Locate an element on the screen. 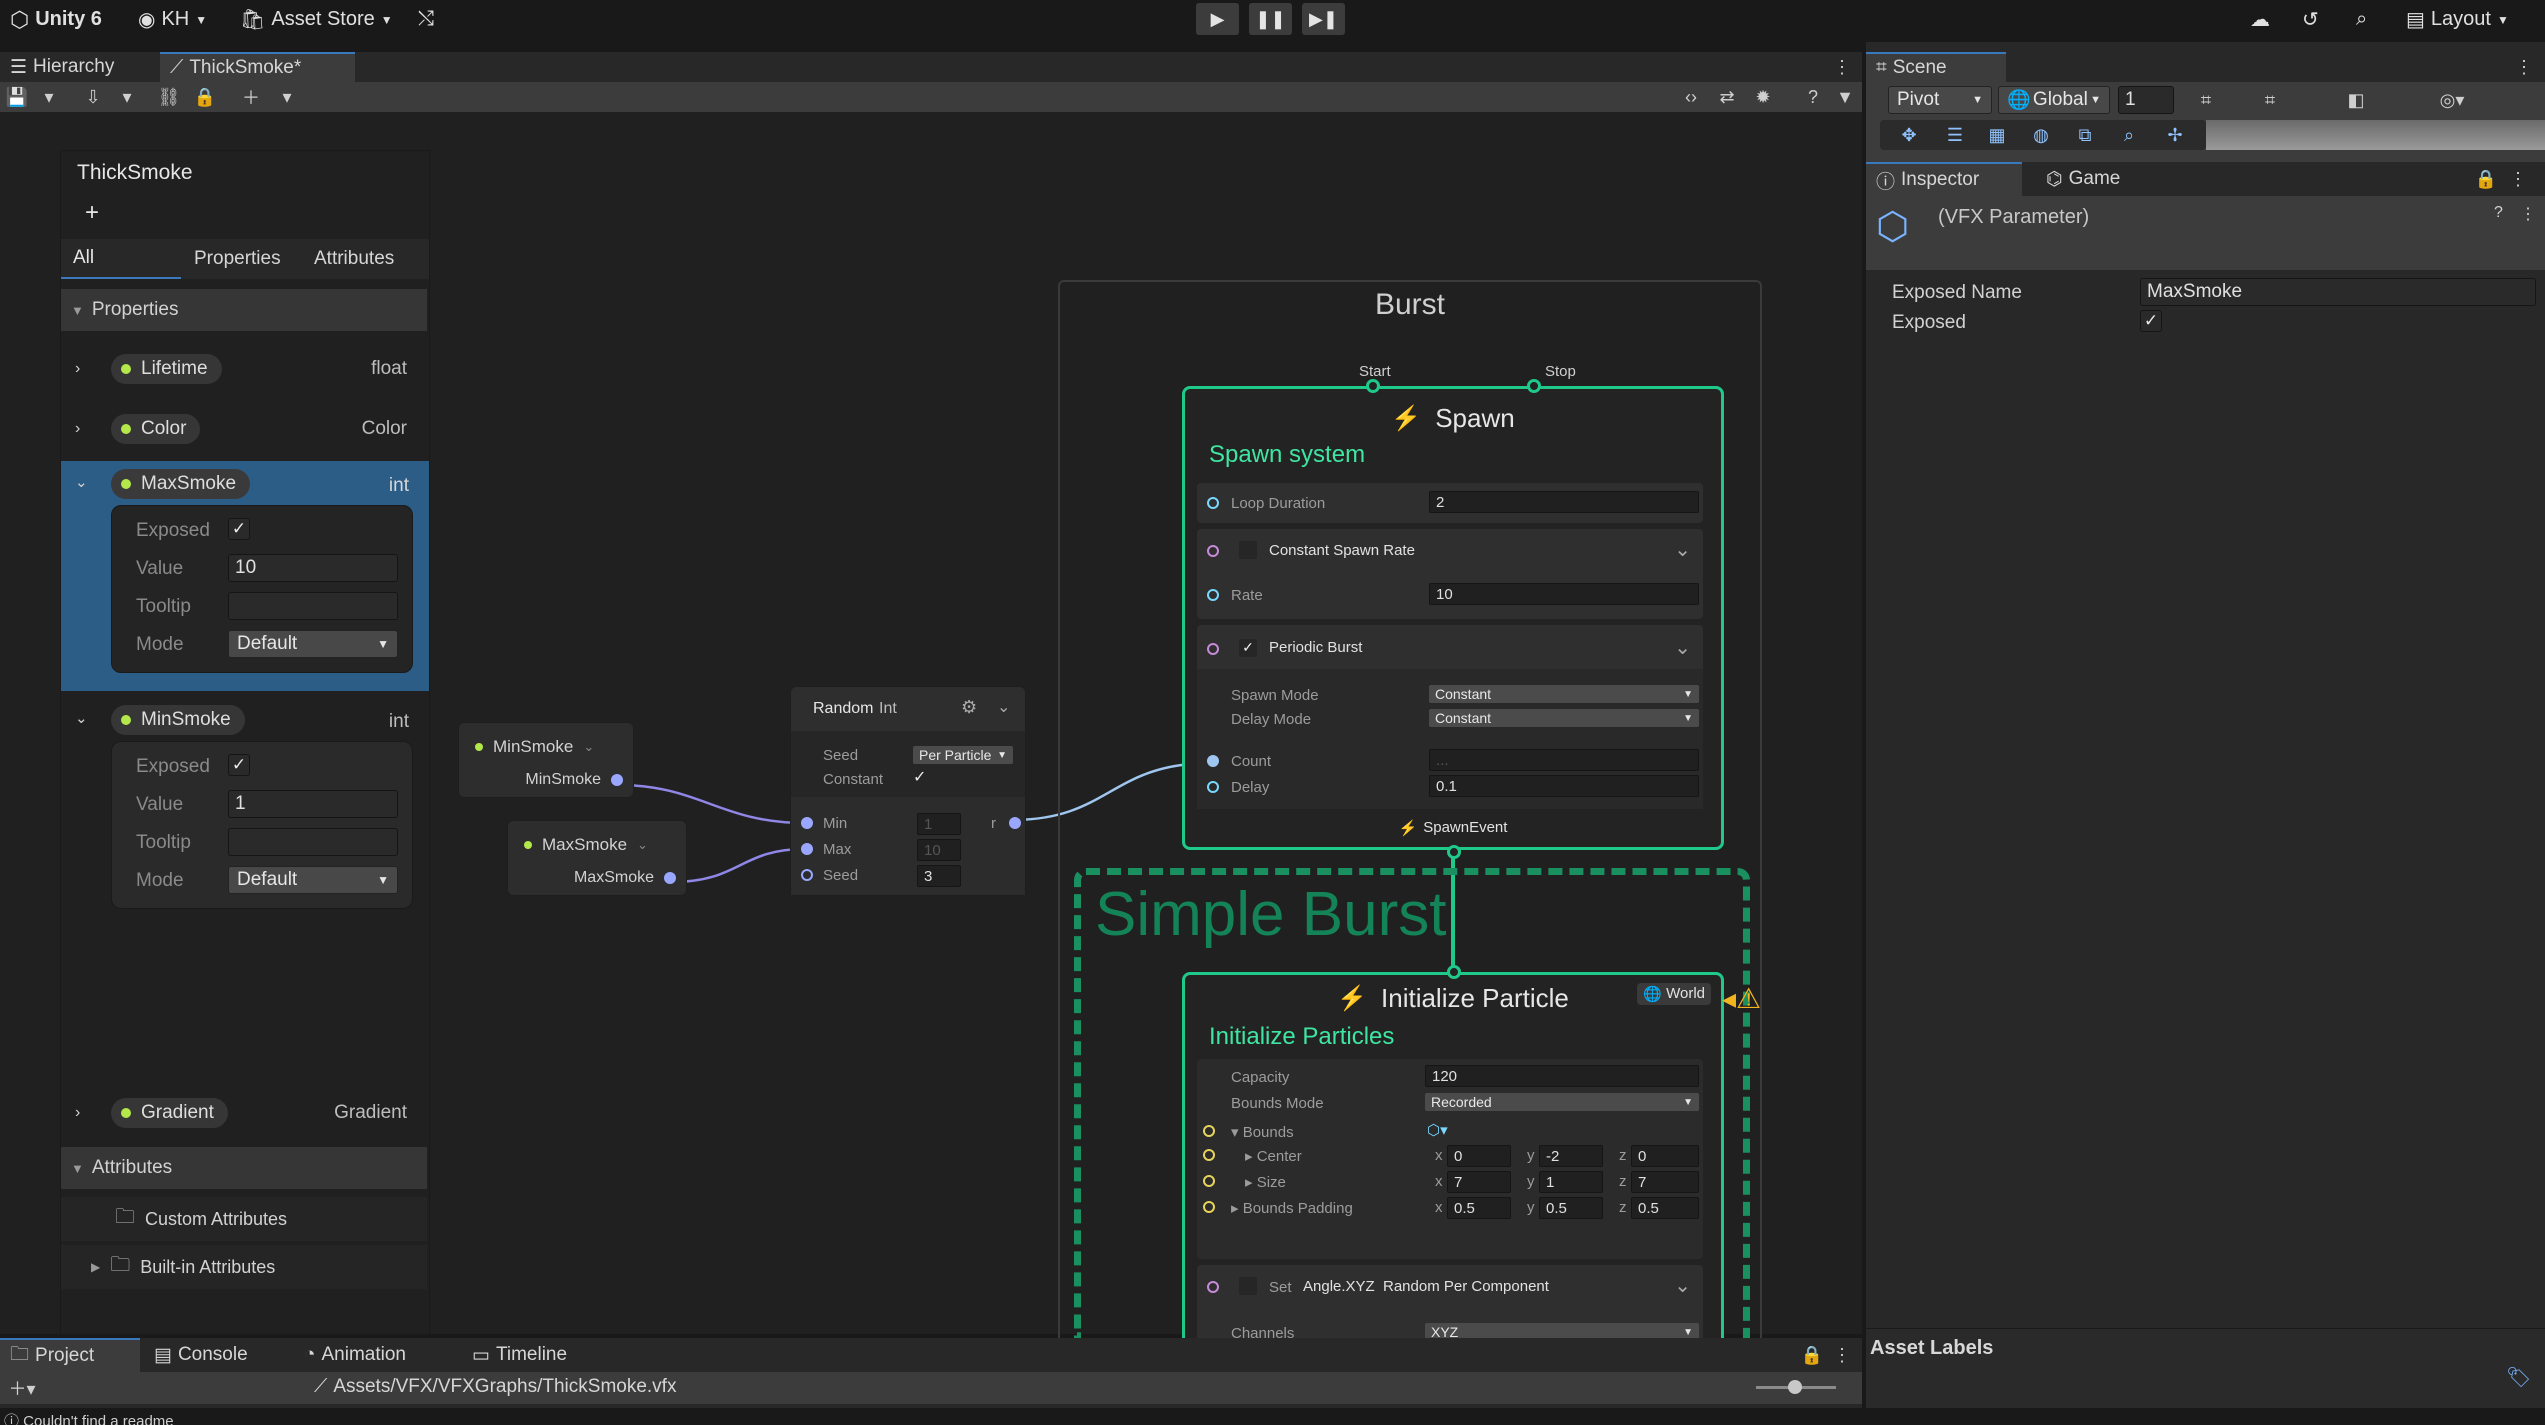 The width and height of the screenshot is (2545, 1425). global-dropdown: 🌐 Global ▼ is located at coordinates (2054, 100).